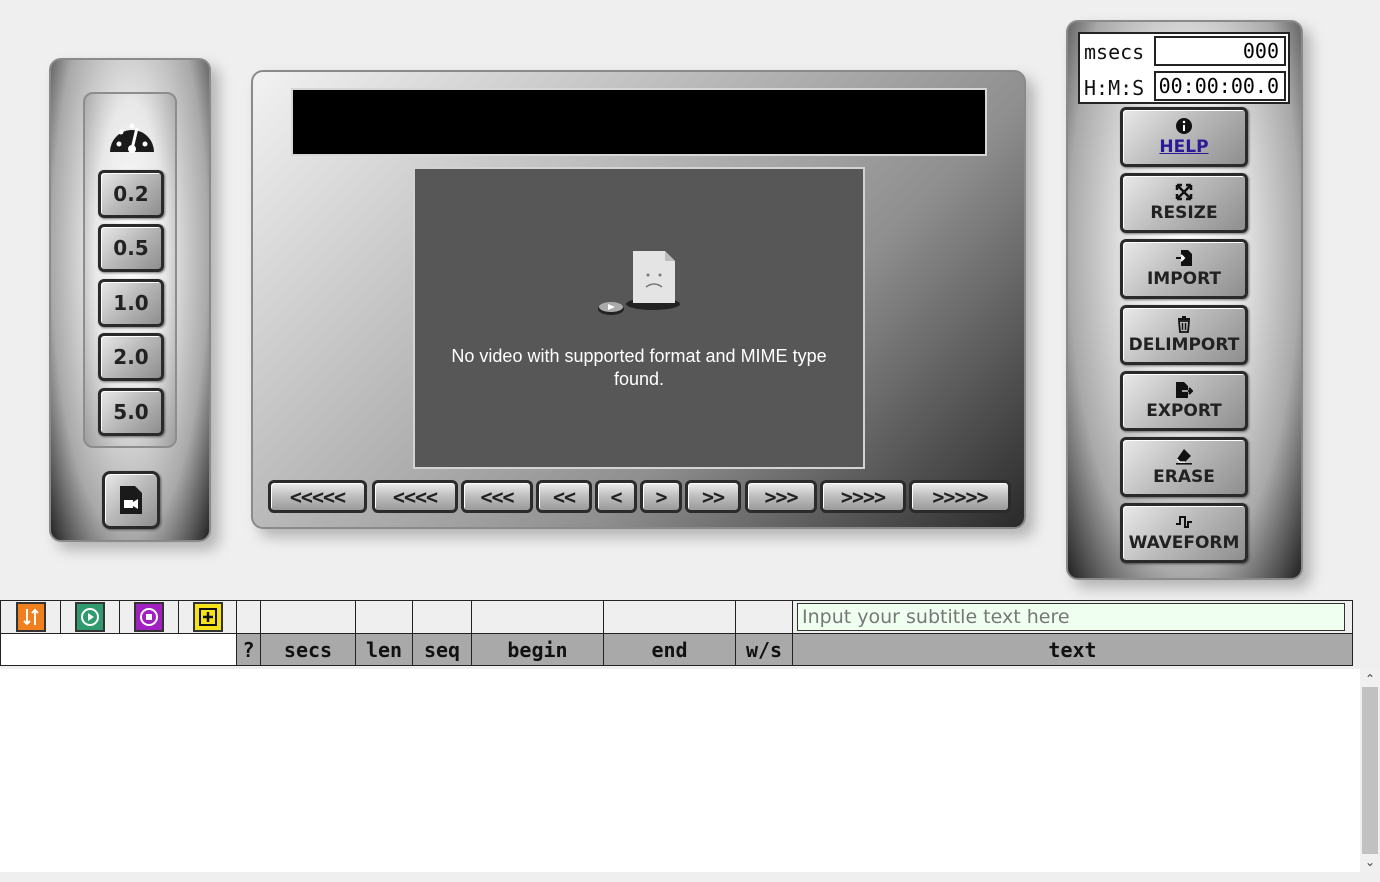  I want to click on stop-cell, so click(149, 617).